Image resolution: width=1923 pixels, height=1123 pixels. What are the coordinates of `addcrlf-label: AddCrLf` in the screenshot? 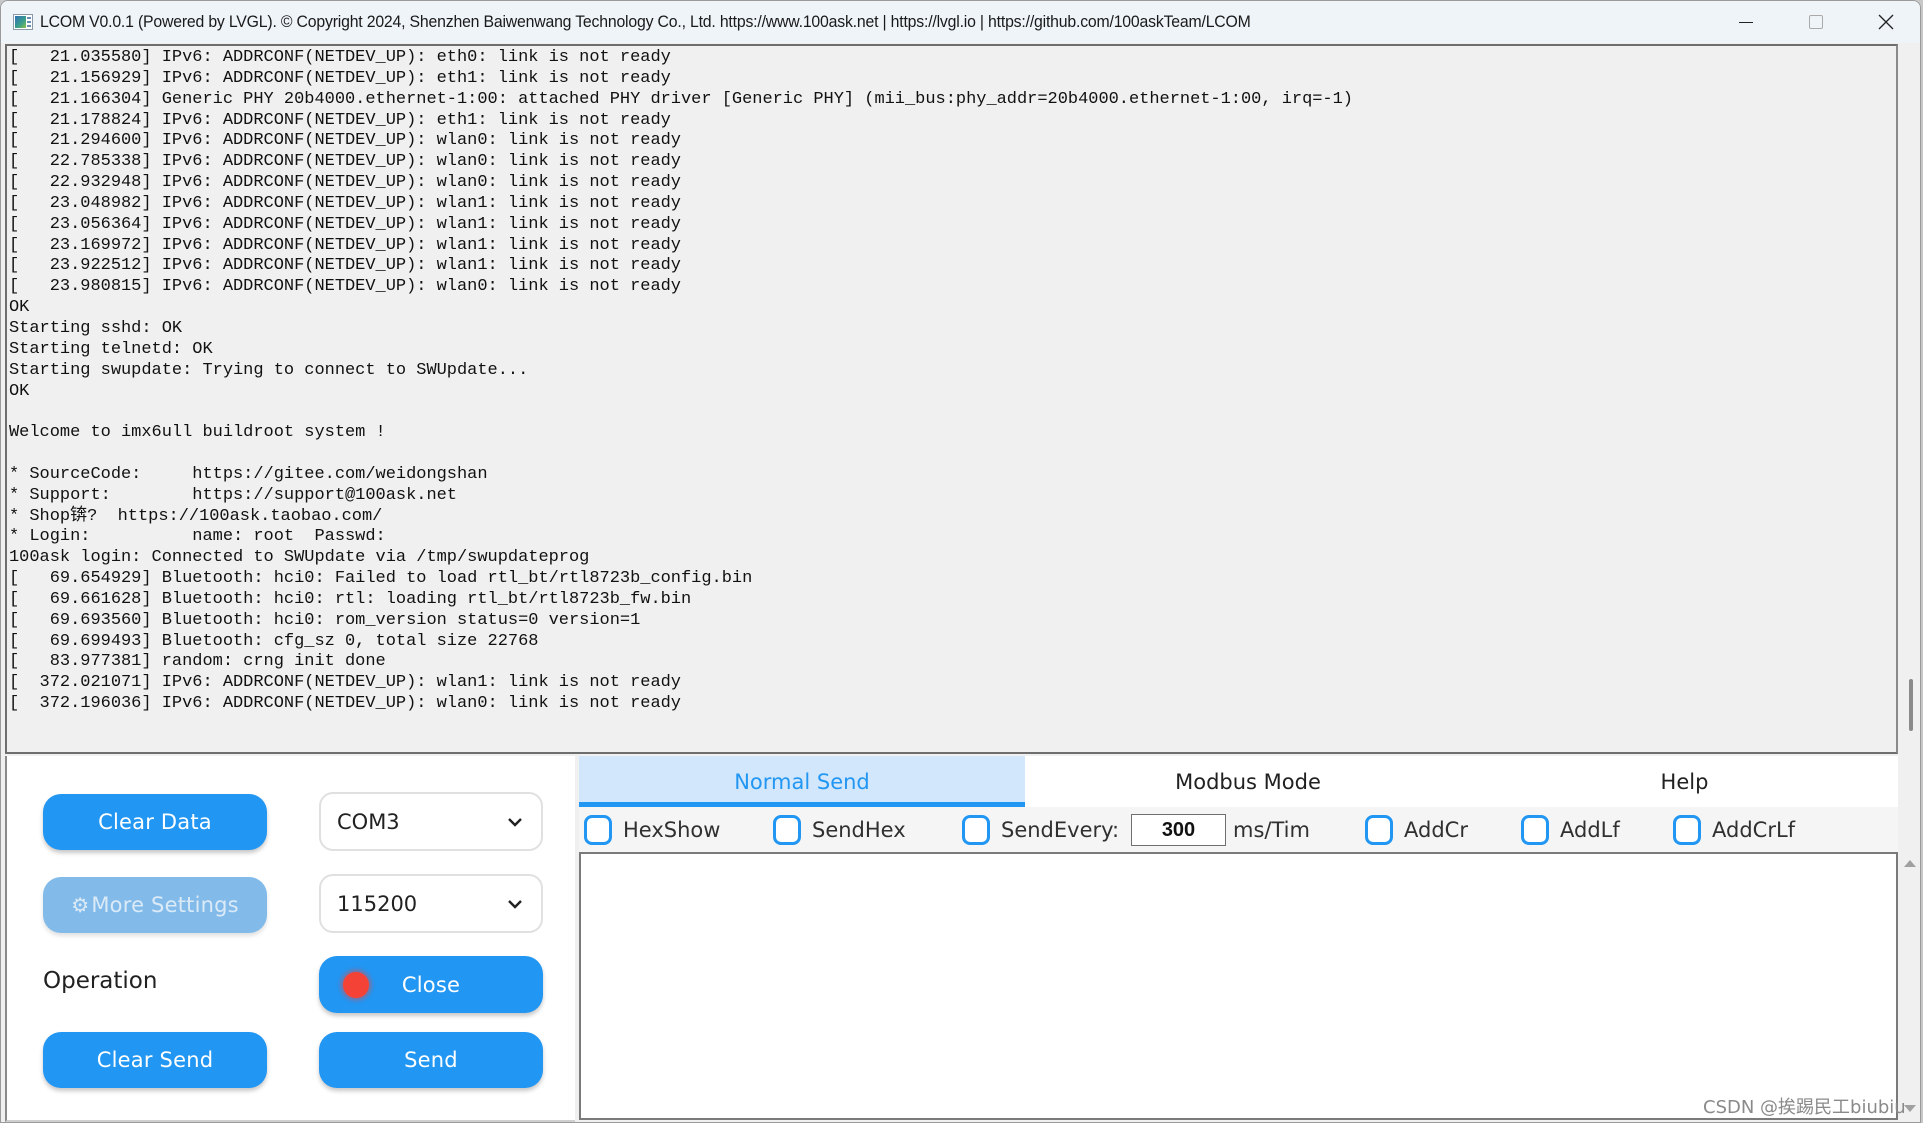 It's located at (1754, 830).